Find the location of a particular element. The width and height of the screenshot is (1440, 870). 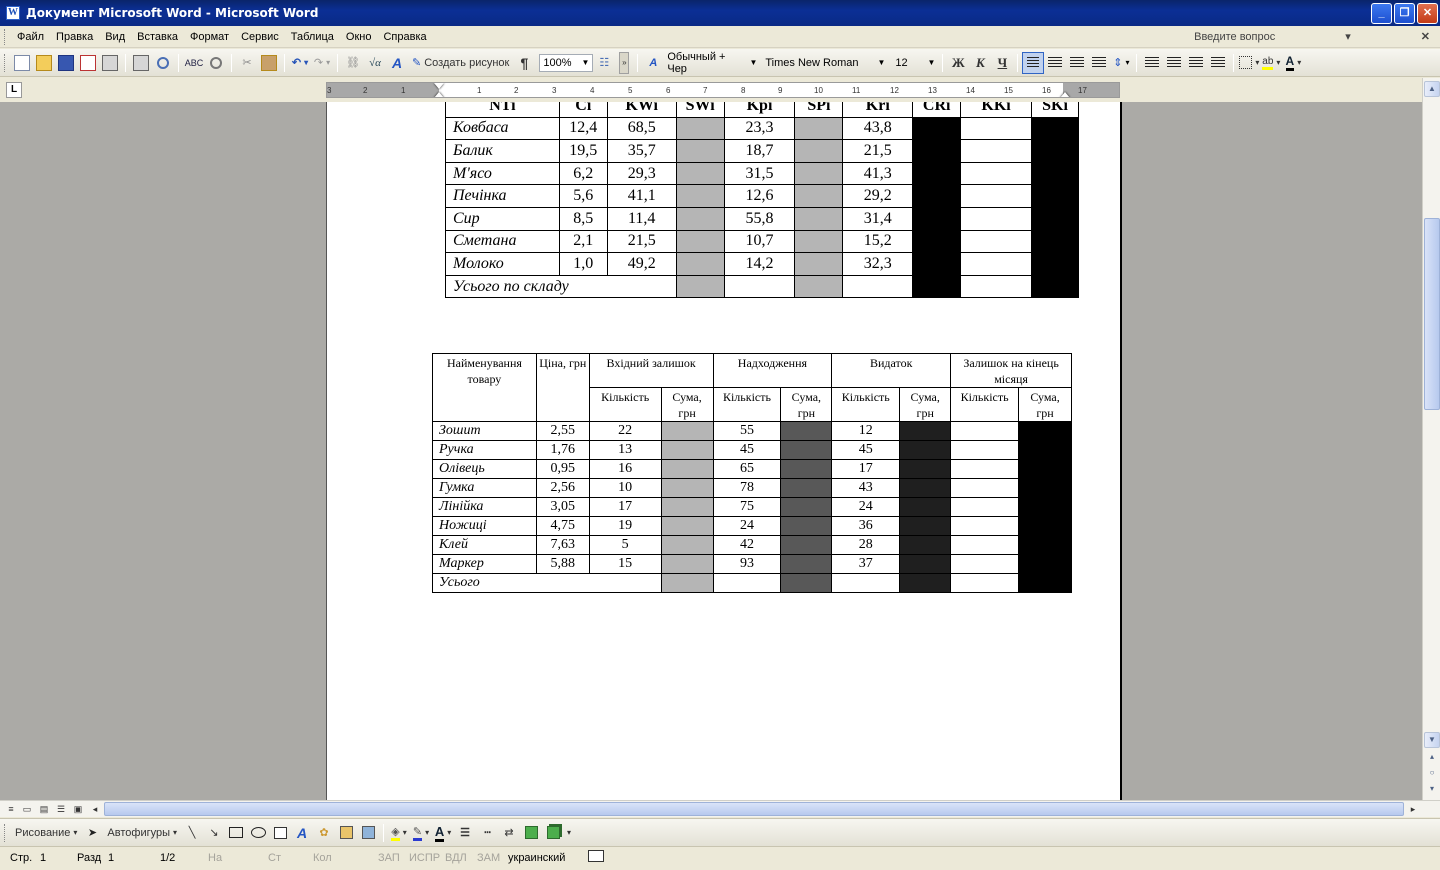

diagram-tool-button: ✿ is located at coordinates (324, 833).